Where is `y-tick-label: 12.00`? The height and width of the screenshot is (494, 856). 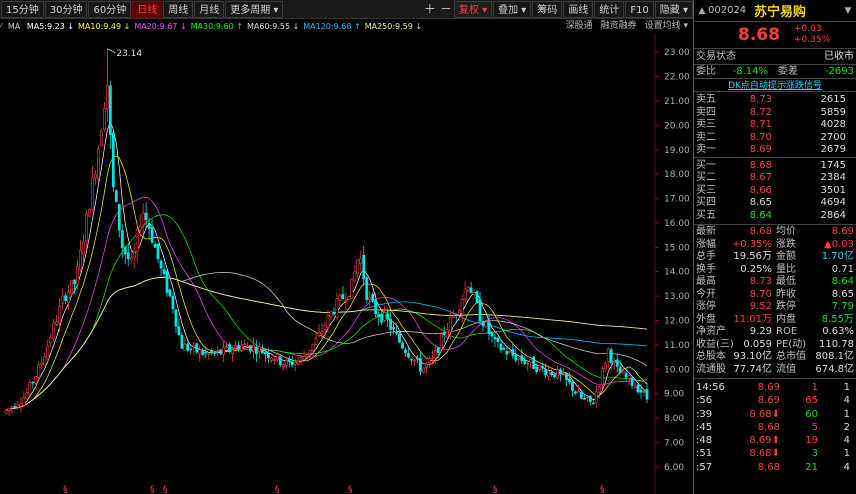 y-tick-label: 12.00 is located at coordinates (677, 321).